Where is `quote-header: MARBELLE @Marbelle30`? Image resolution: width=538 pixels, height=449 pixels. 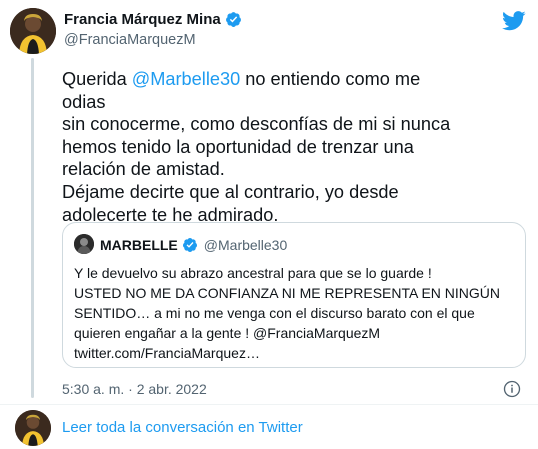
quote-header: MARBELLE @Marbelle30 is located at coordinates (193, 245).